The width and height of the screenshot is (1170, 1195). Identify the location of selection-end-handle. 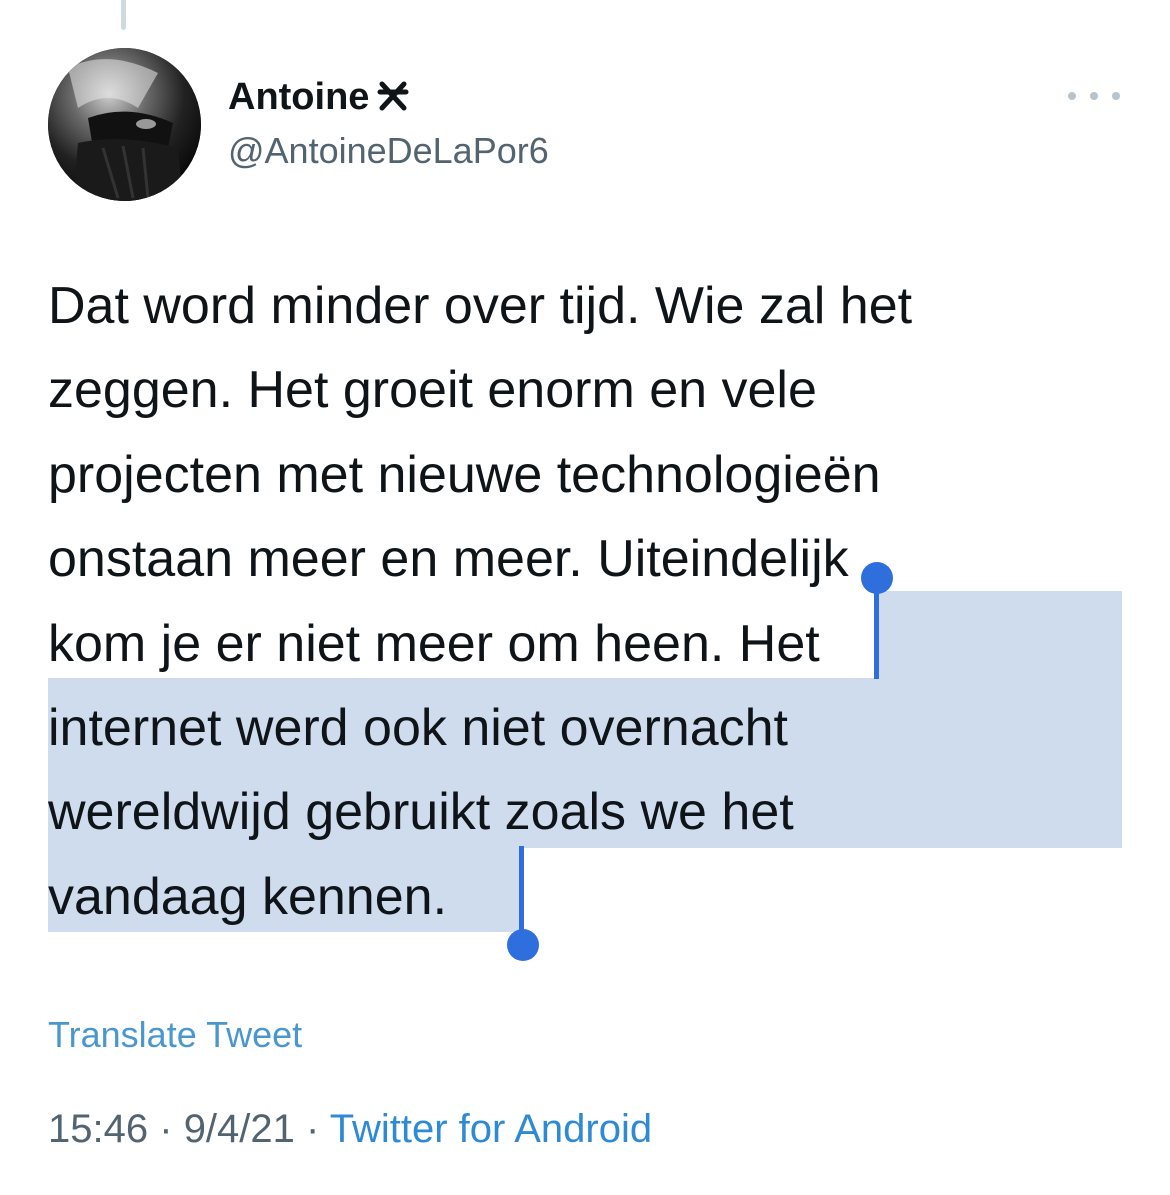
(523, 945).